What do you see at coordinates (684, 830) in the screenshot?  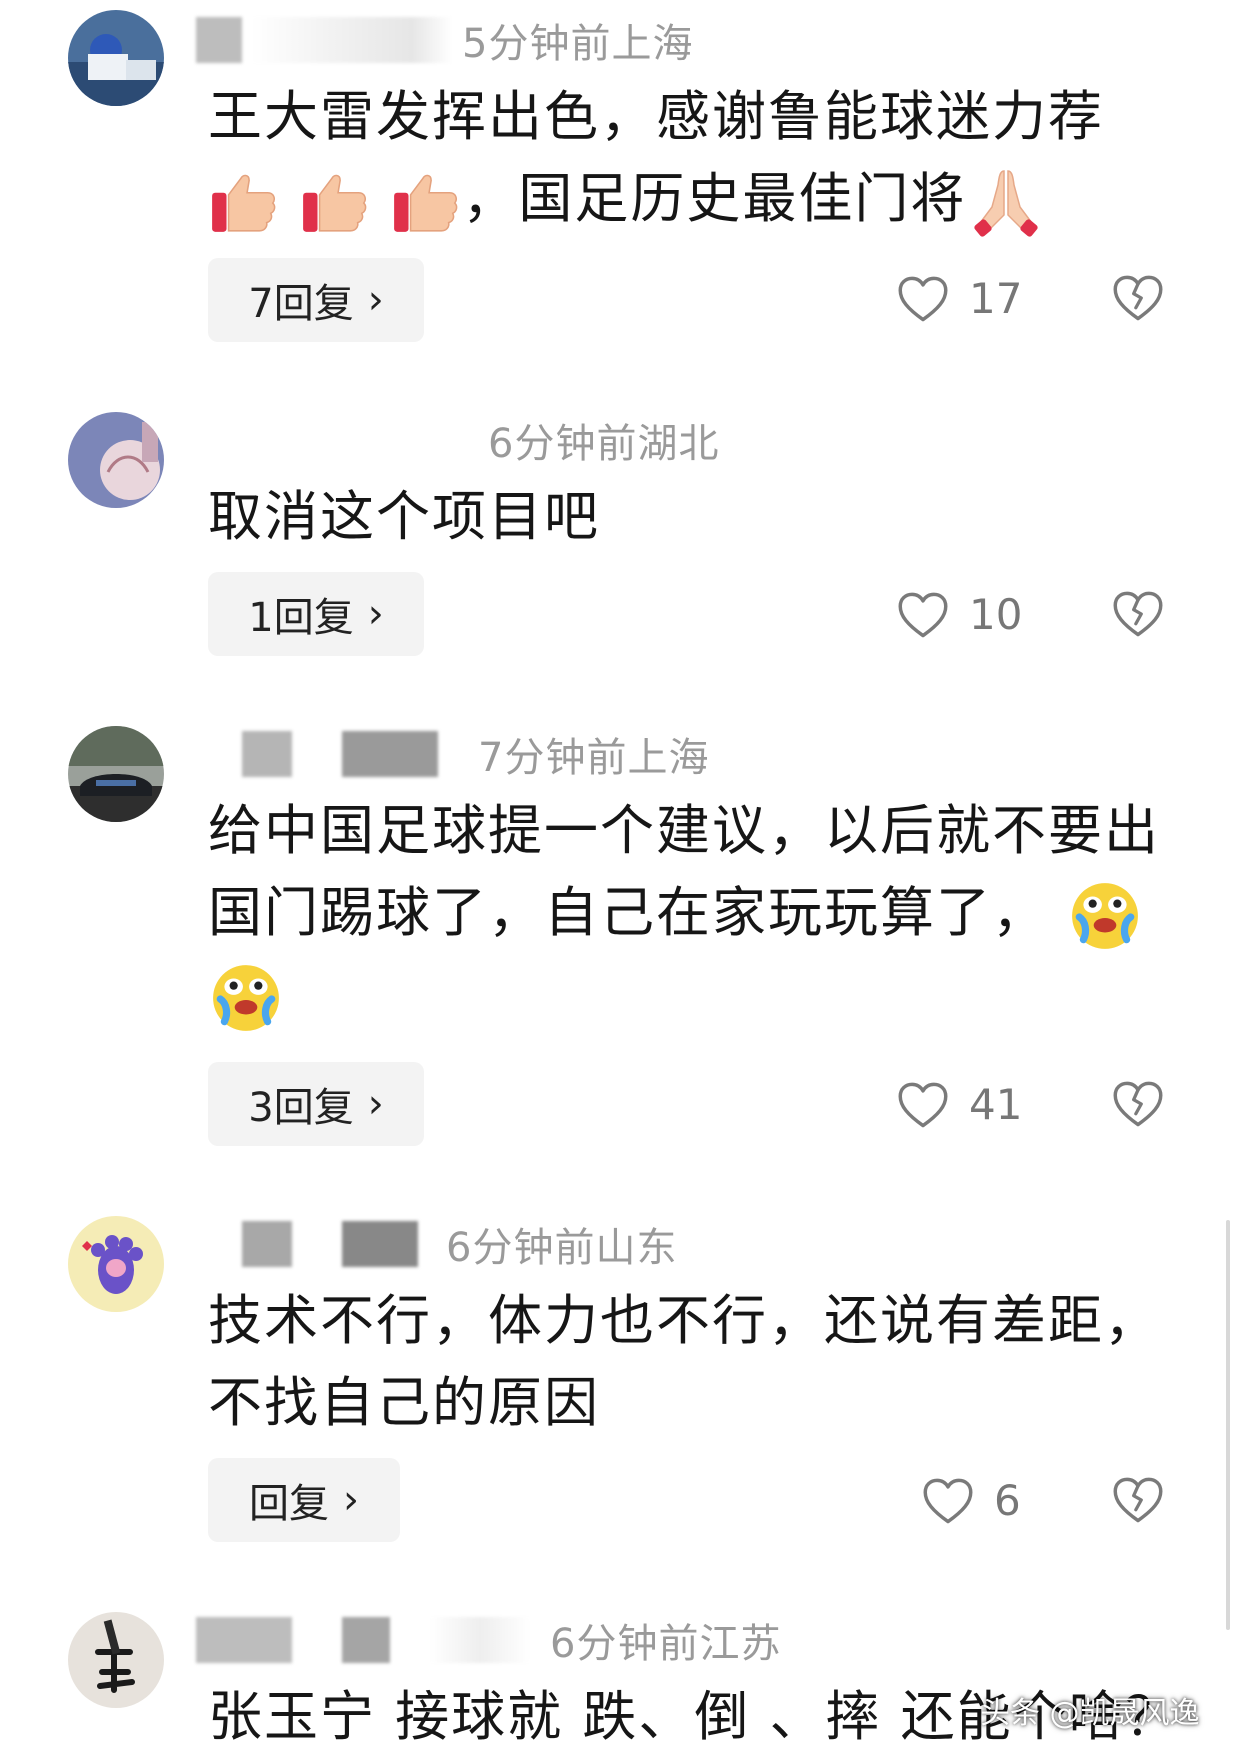 I see `comment-text-line: 给中国足球提一个建议，以后就不要出` at bounding box center [684, 830].